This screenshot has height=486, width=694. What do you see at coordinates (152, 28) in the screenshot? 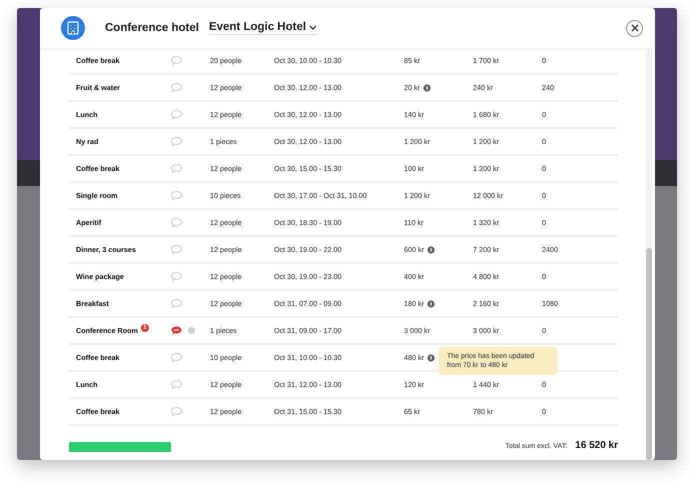
I see `dialog-title: Conference hotel` at bounding box center [152, 28].